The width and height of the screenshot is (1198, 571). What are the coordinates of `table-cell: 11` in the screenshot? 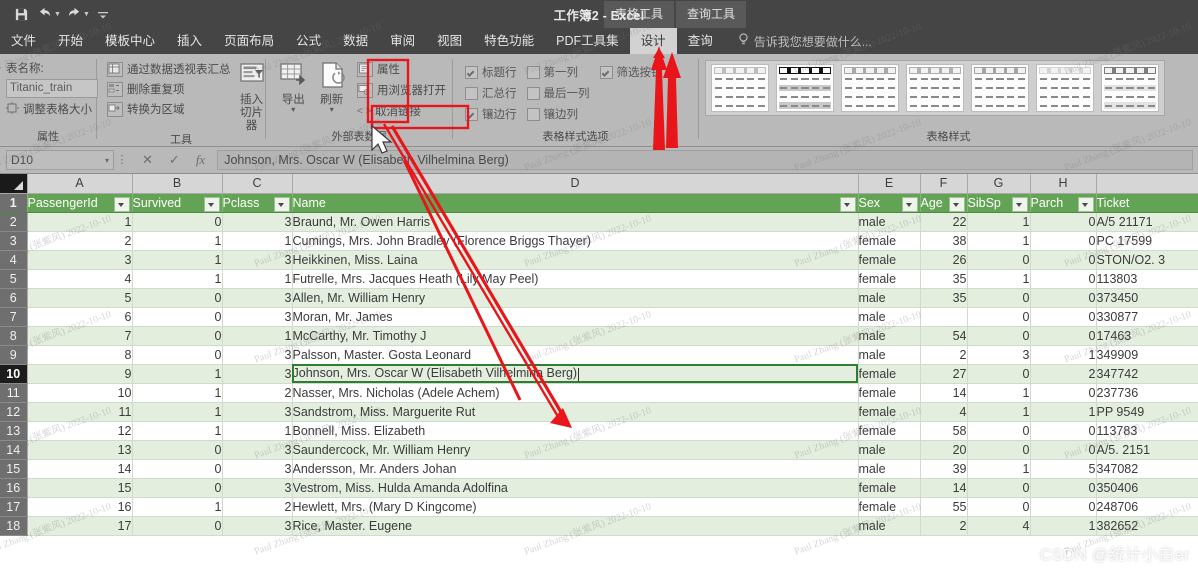 It's located at (80, 412).